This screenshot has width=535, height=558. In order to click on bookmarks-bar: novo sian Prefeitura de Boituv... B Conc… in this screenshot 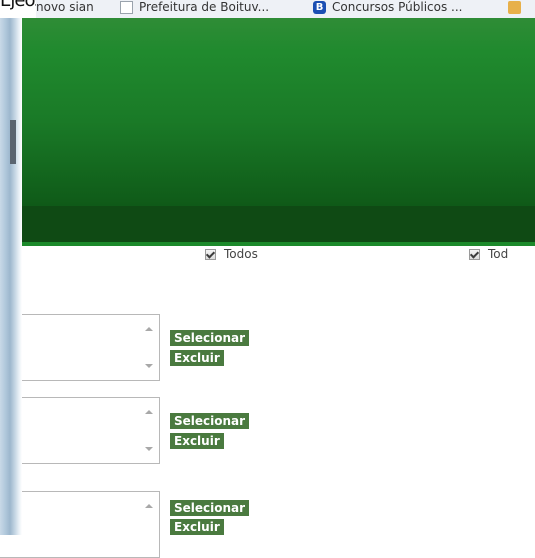, I will do `click(285, 9)`.